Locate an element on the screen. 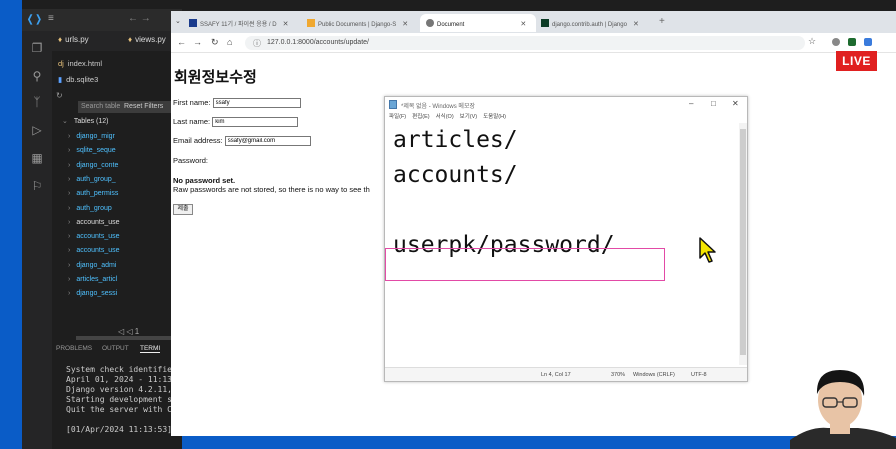 The width and height of the screenshot is (896, 449). desktop-edge is located at coordinates (11, 224).